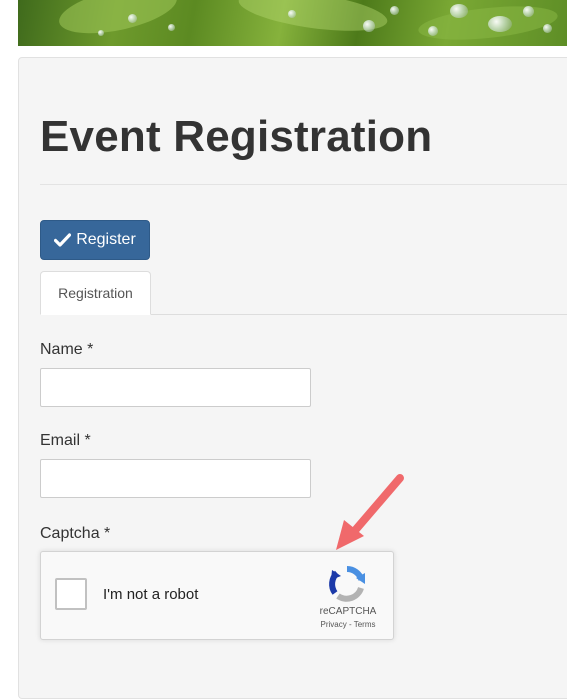  Describe the element at coordinates (175, 387) in the screenshot. I see `name-input` at that location.